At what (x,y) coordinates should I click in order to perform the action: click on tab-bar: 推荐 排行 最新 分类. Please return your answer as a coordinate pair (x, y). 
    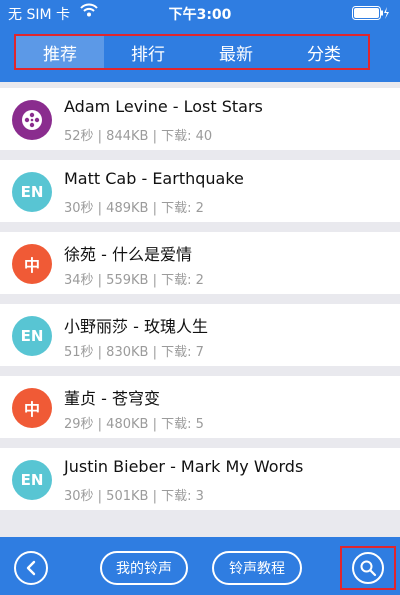
    Looking at the image, I should click on (192, 52).